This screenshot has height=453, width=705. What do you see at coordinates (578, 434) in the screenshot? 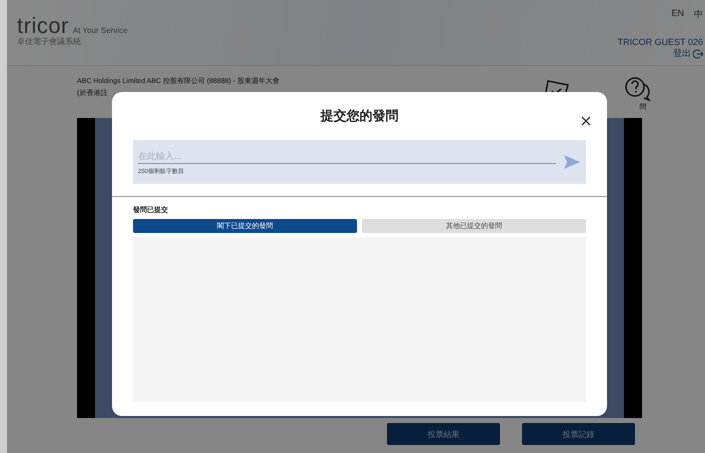
I see `vote-button: 投票記錄` at bounding box center [578, 434].